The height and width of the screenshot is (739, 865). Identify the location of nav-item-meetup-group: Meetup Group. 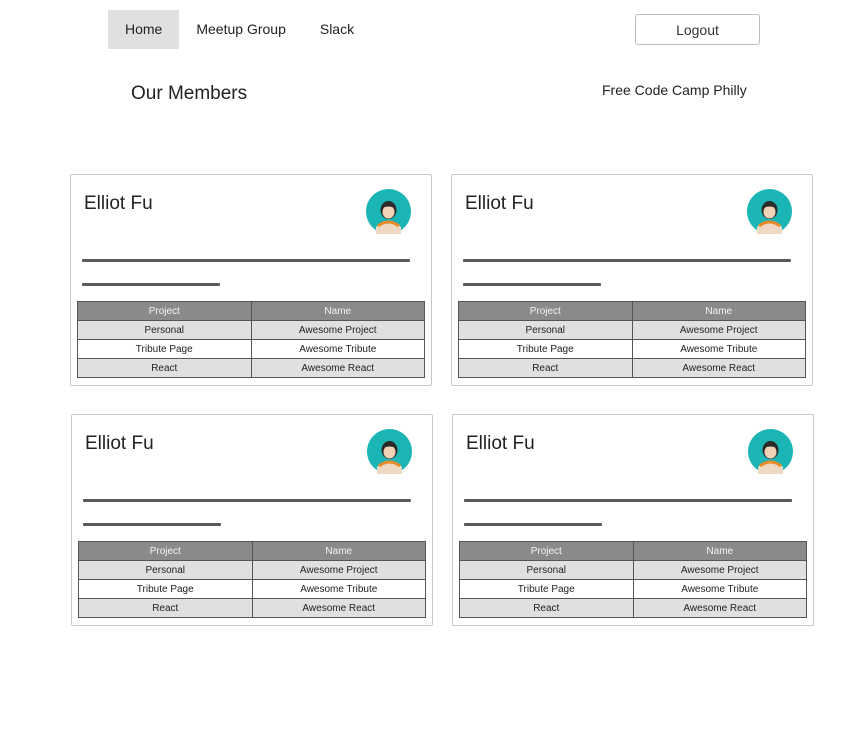
(241, 29).